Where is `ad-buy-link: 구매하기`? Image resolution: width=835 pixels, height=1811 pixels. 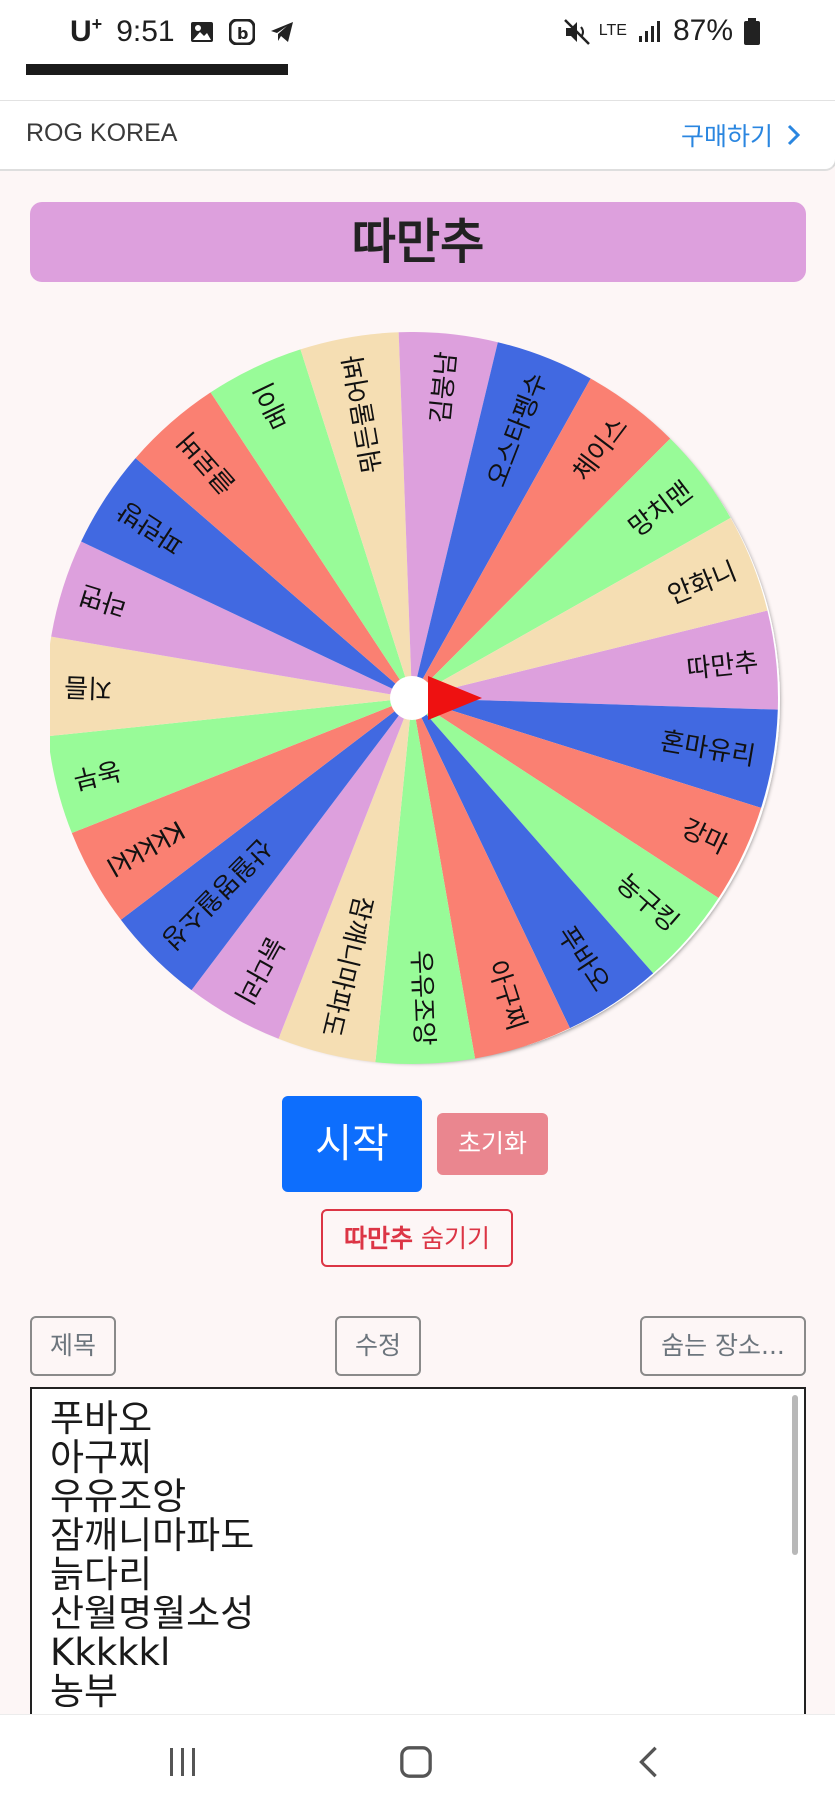 ad-buy-link: 구매하기 is located at coordinates (741, 135).